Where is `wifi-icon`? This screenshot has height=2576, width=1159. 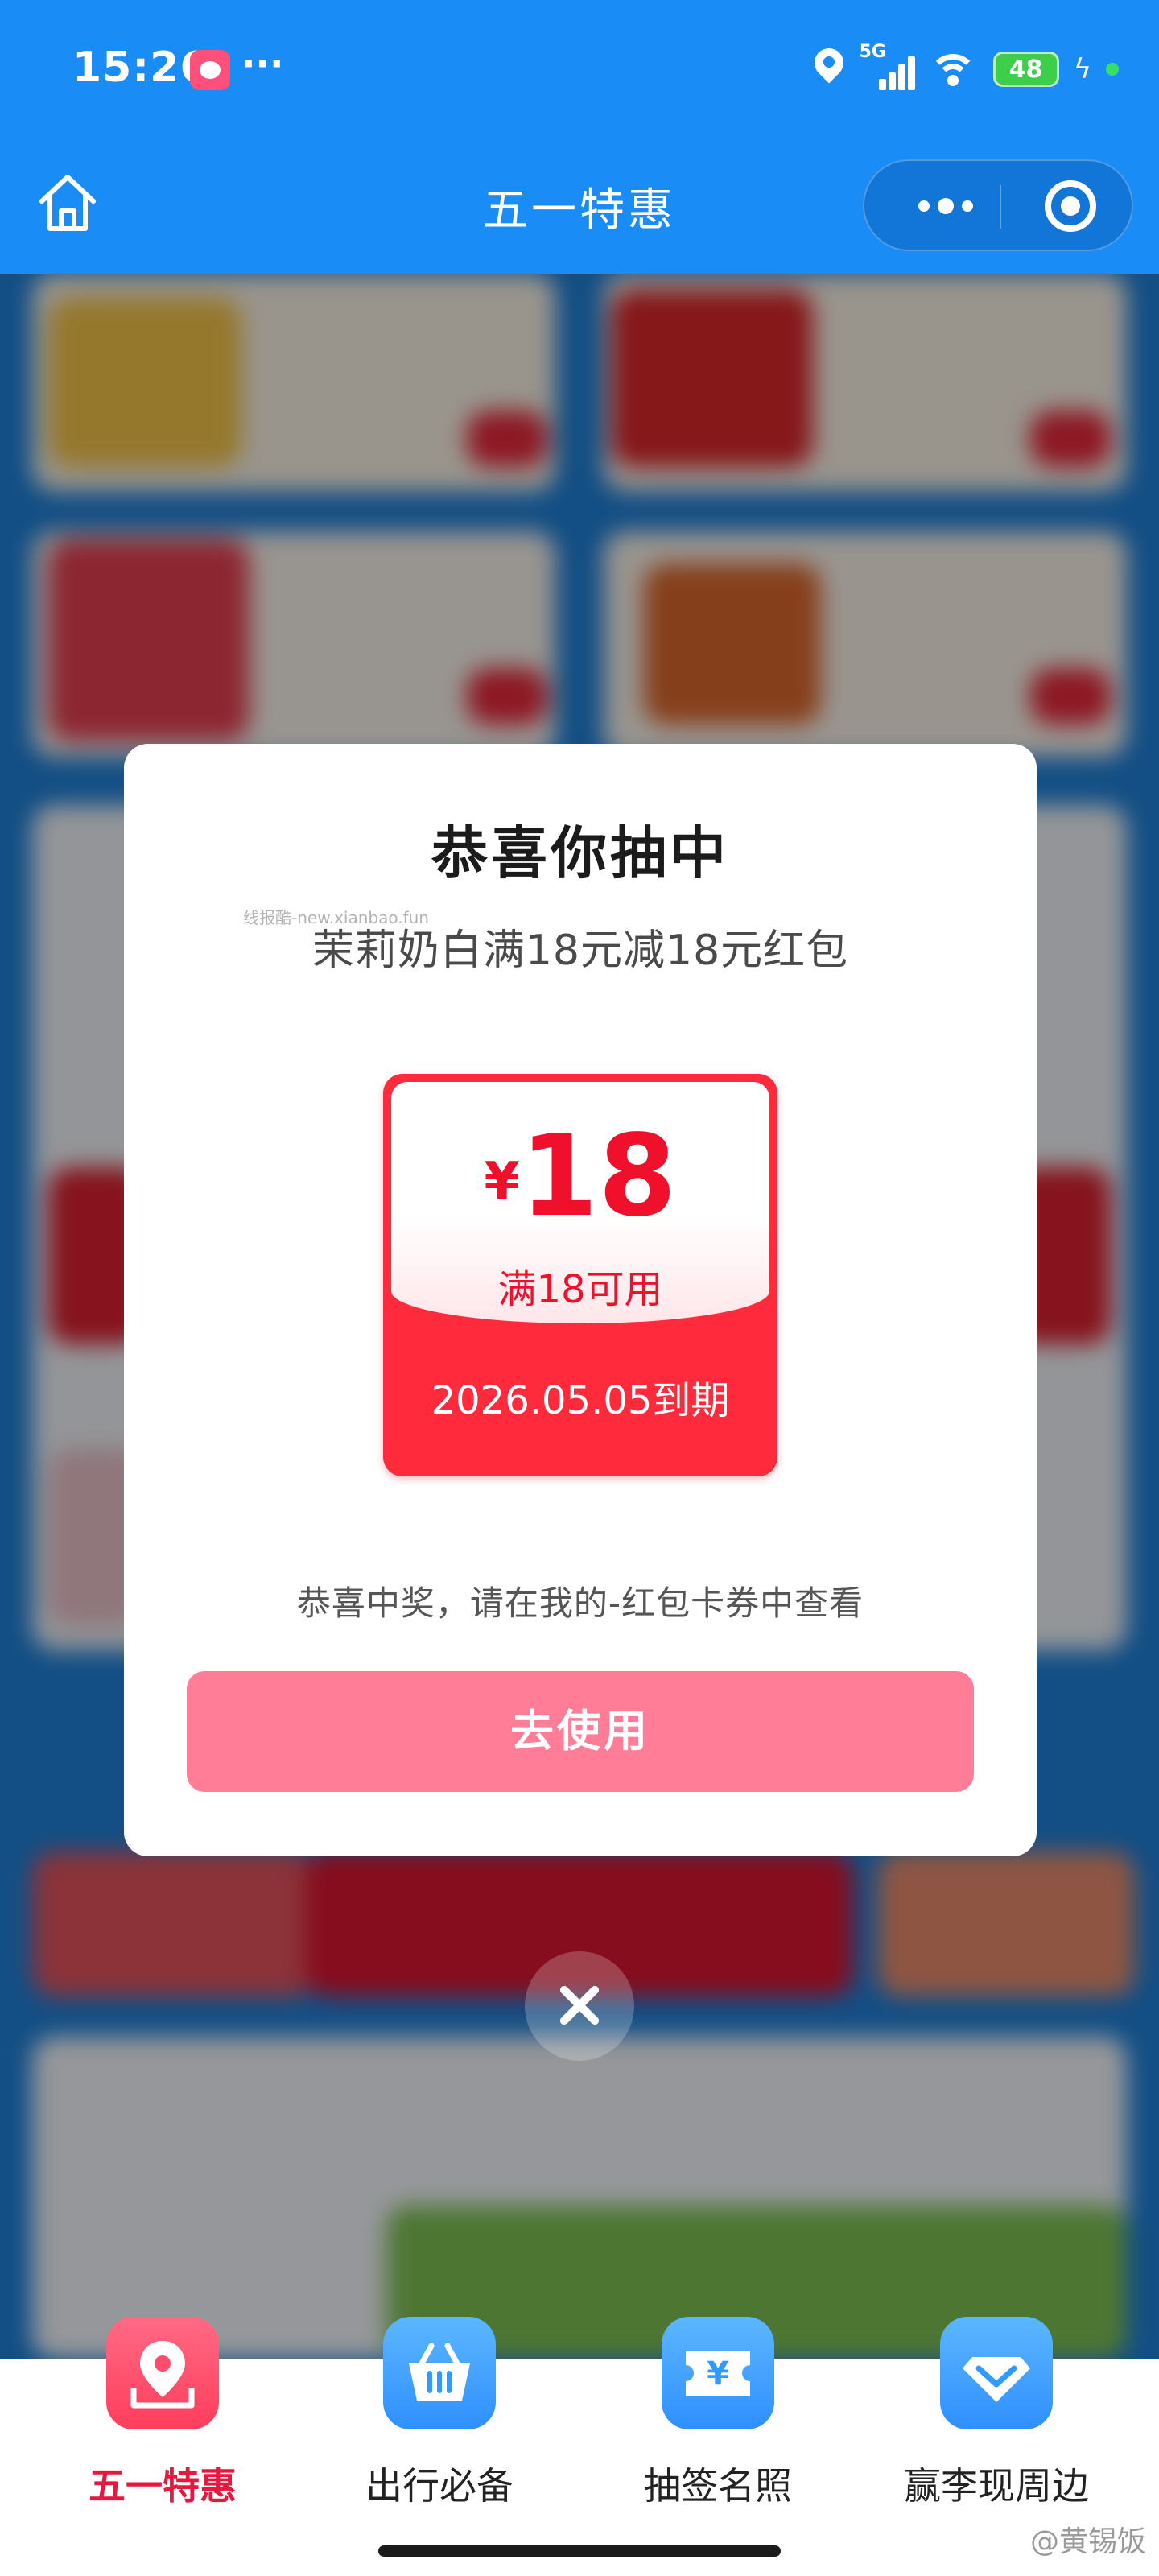
wifi-icon is located at coordinates (953, 69).